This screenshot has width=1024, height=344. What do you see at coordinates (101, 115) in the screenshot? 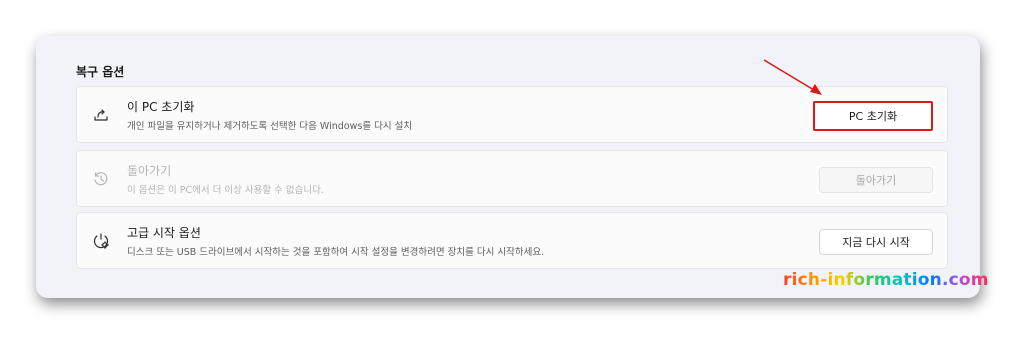
I see `reset-pc-icon` at bounding box center [101, 115].